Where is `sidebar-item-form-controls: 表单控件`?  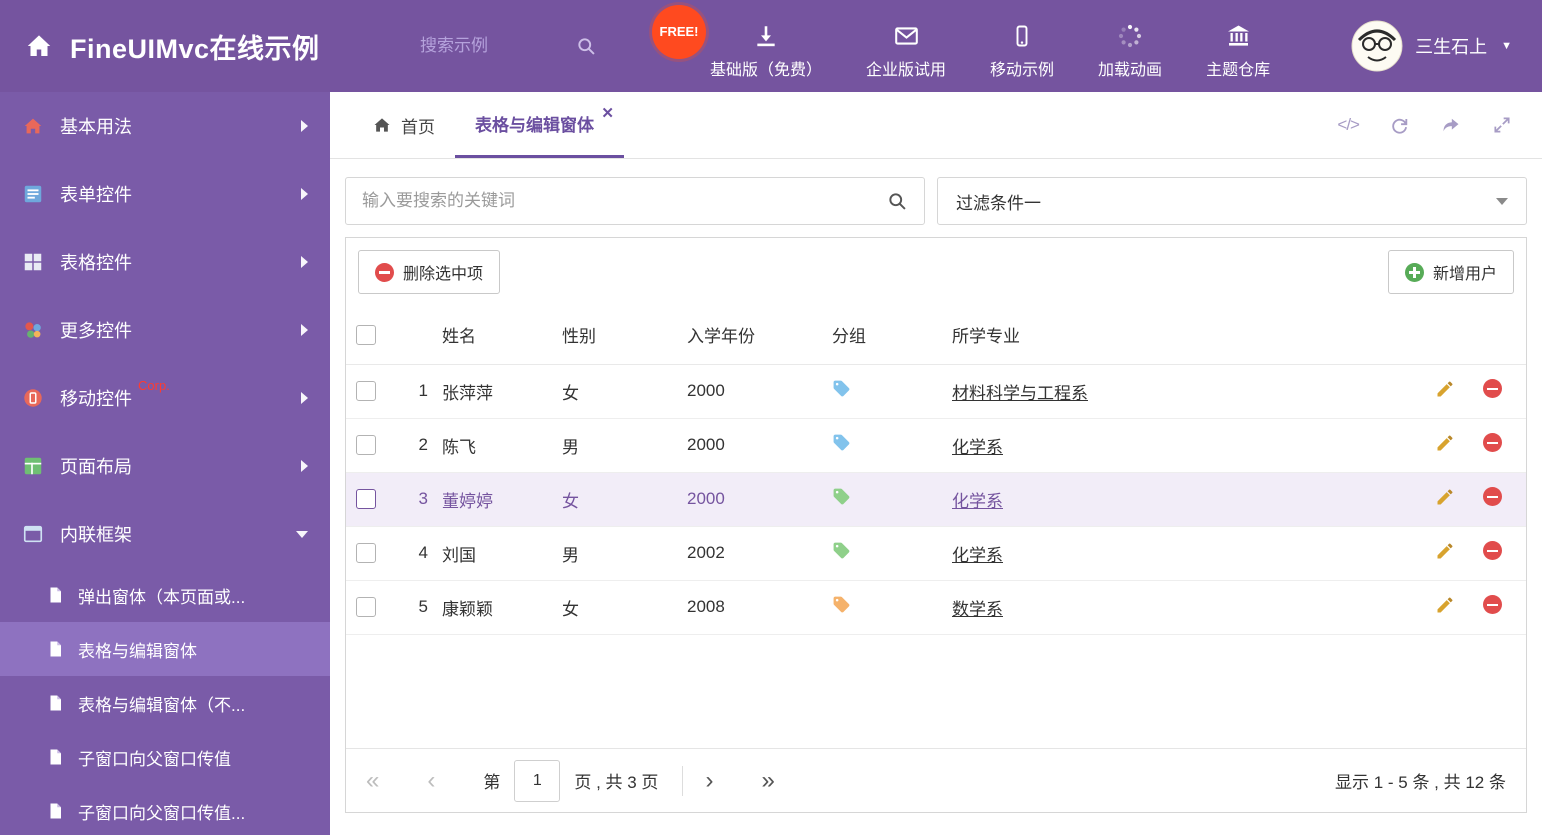 sidebar-item-form-controls: 表单控件 is located at coordinates (165, 194).